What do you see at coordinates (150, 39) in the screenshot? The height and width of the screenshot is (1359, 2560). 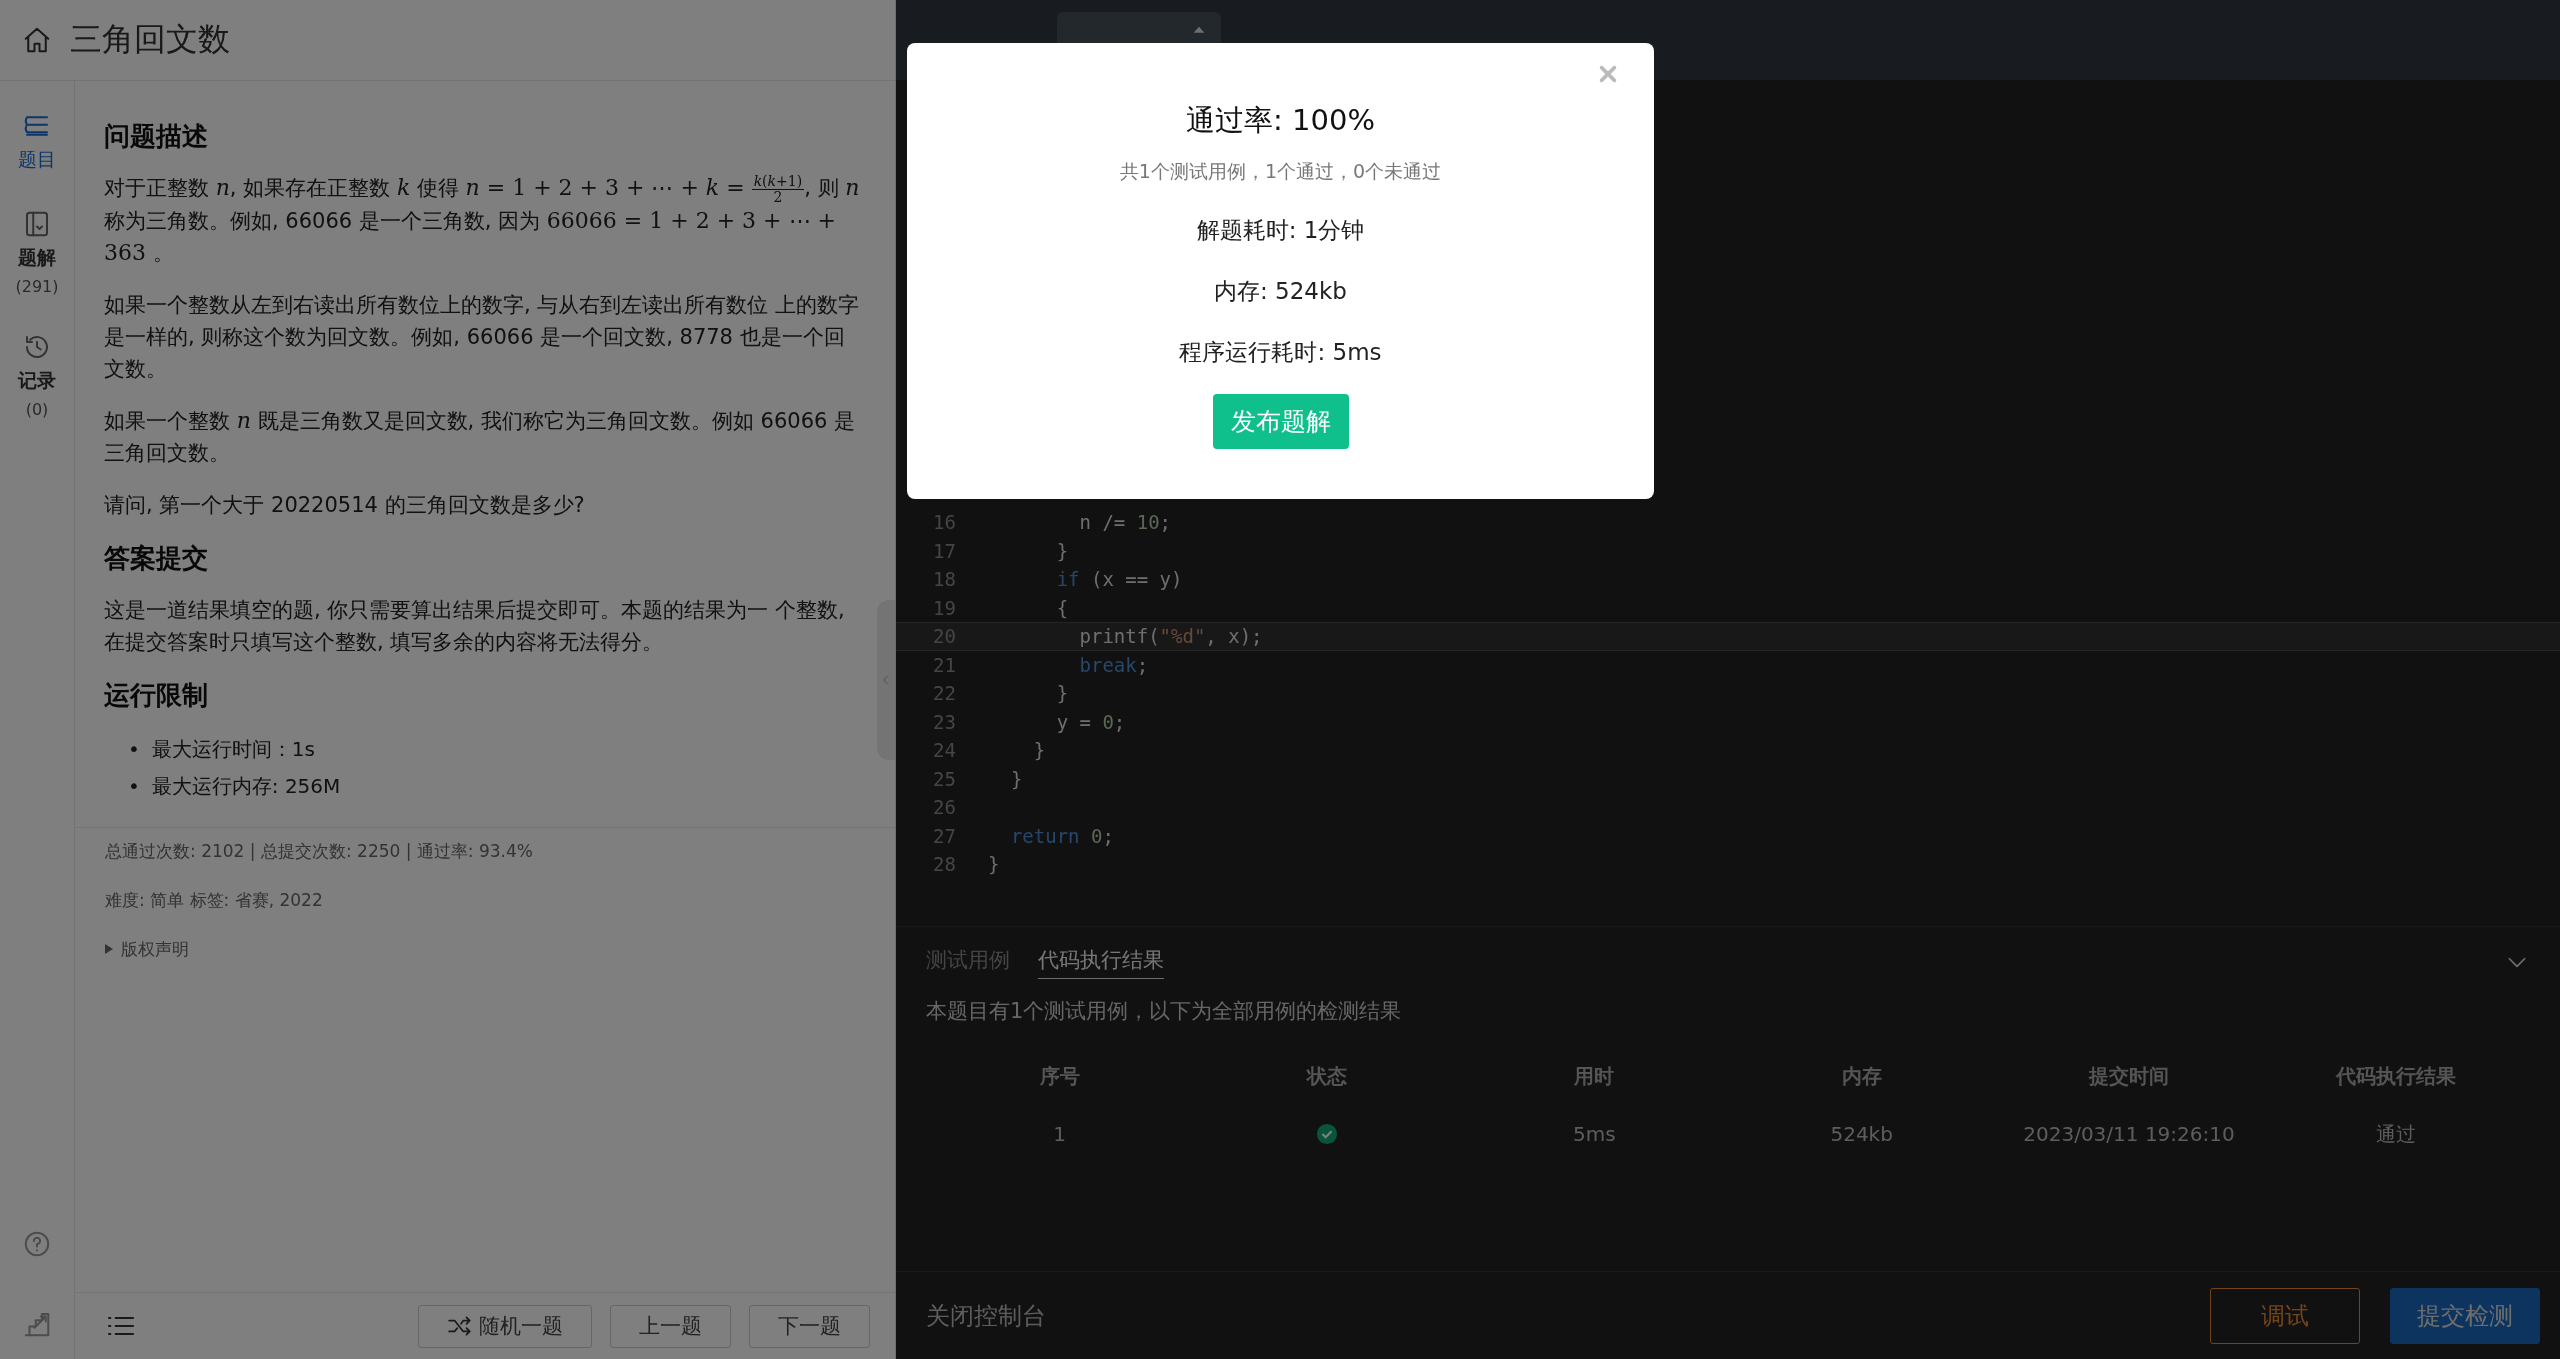 I see `page-title: 三角回文数` at bounding box center [150, 39].